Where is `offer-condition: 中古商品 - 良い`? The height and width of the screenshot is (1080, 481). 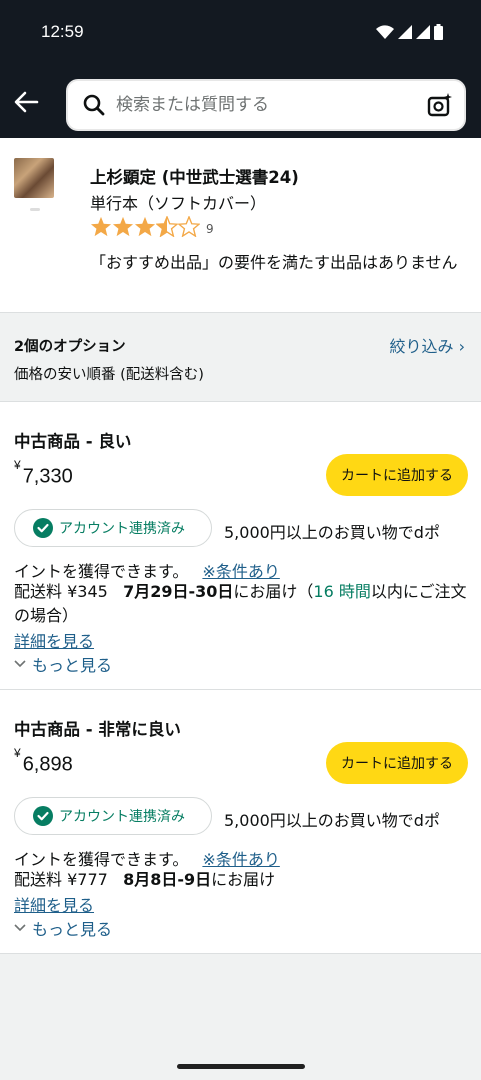 offer-condition: 中古商品 - 良い is located at coordinates (73, 441).